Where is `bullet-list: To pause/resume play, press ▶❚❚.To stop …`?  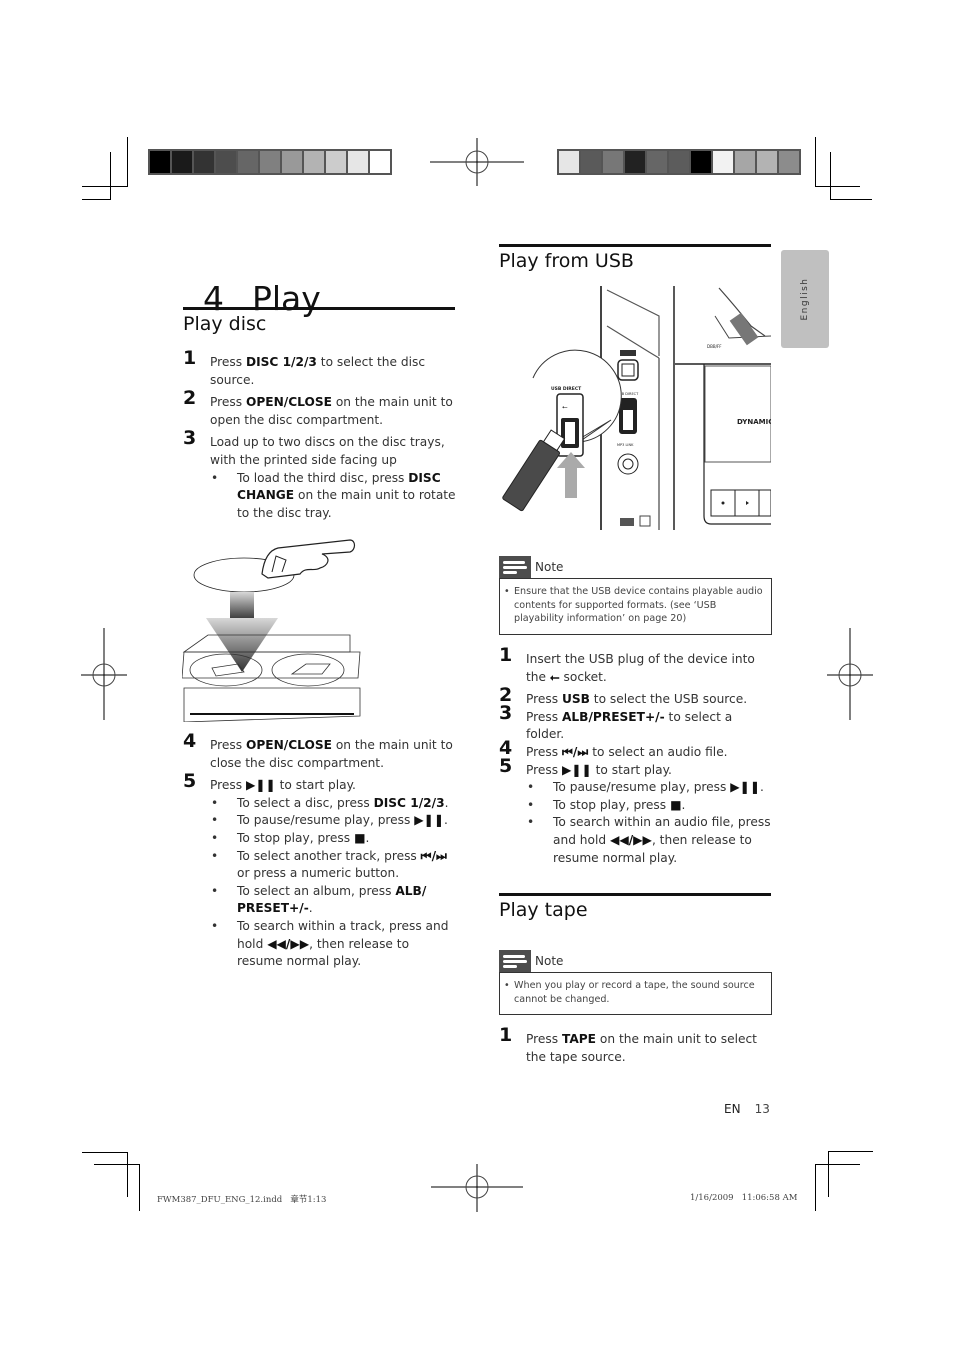 bullet-list: To pause/resume play, press ▶❚❚.To stop … is located at coordinates (650, 823).